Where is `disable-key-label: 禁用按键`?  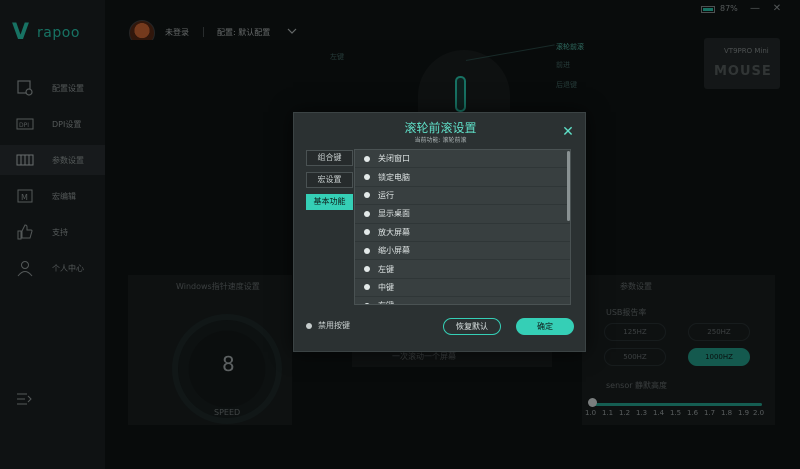 disable-key-label: 禁用按键 is located at coordinates (334, 325).